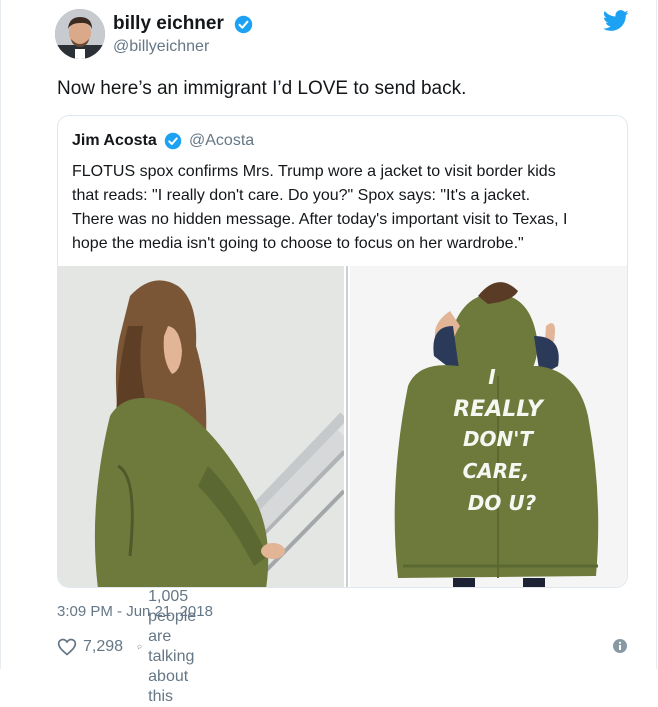 The height and width of the screenshot is (707, 658). What do you see at coordinates (616, 21) in the screenshot?
I see `twitter-bird-icon` at bounding box center [616, 21].